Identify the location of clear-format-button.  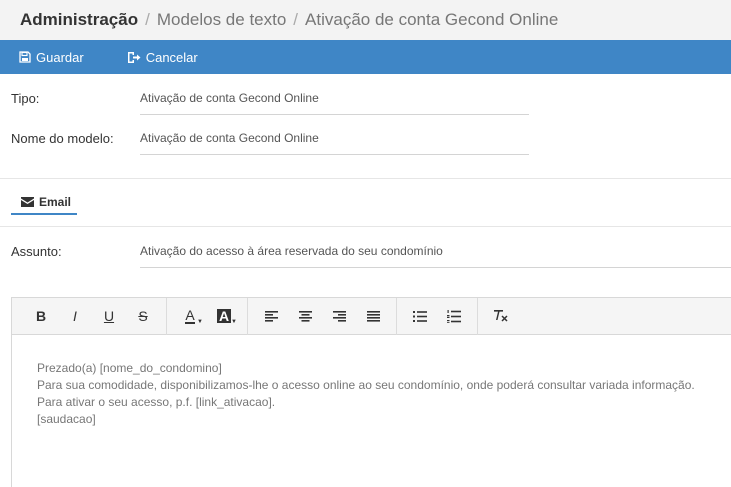
(501, 316).